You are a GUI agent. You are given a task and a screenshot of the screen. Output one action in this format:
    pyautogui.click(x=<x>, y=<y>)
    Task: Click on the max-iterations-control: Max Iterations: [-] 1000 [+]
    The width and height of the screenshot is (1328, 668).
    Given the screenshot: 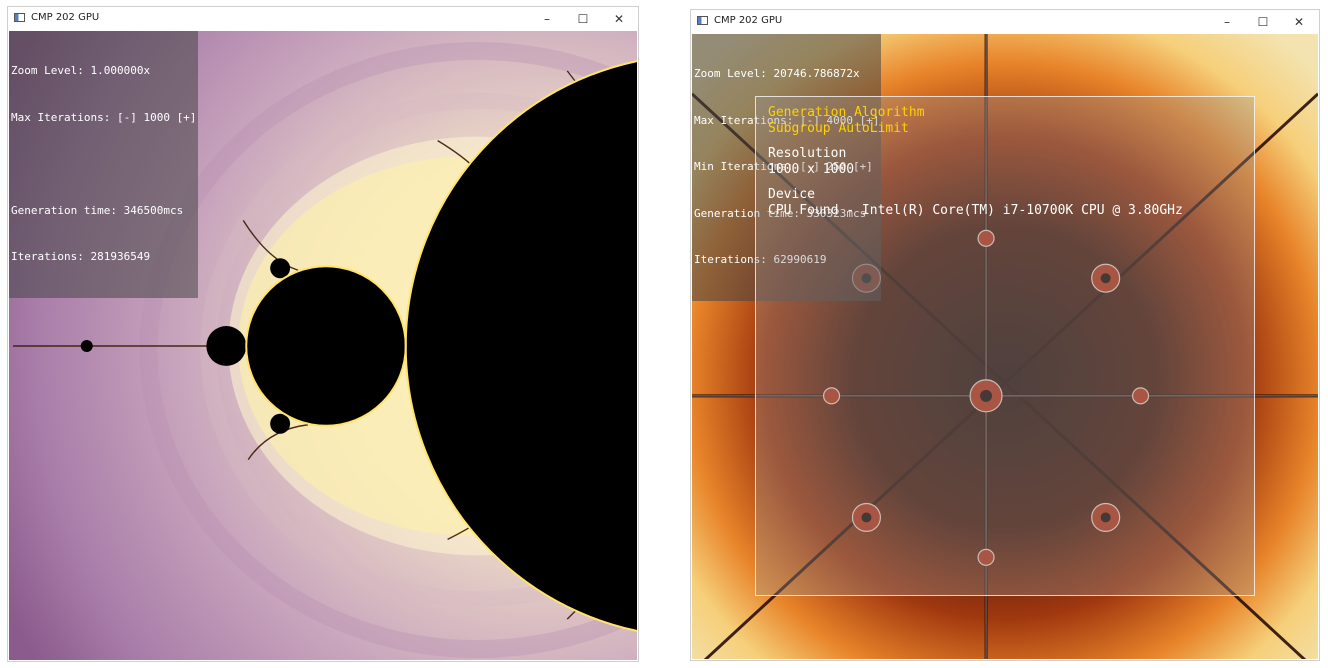 What is the action you would take?
    pyautogui.click(x=103, y=118)
    